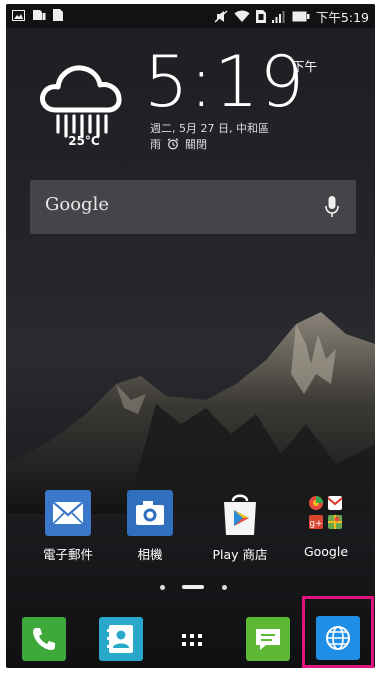 The width and height of the screenshot is (379, 673). I want to click on battery-icon, so click(301, 16).